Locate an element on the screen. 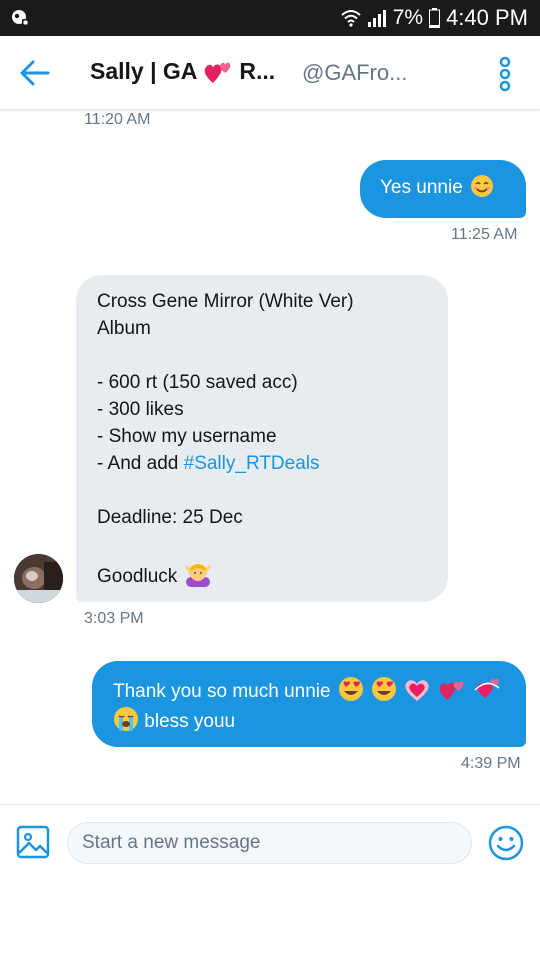 This screenshot has height=960, width=540. notification-icon is located at coordinates (20, 18).